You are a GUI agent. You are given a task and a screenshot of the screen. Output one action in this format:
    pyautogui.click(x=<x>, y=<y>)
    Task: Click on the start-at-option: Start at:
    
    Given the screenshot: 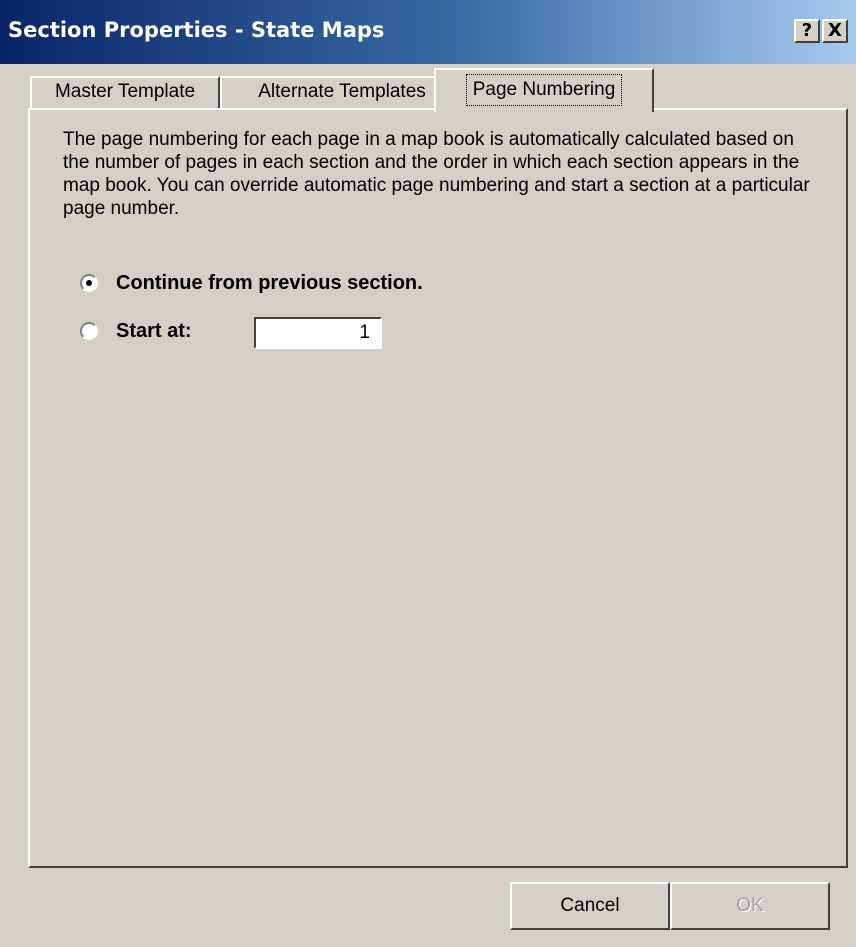 What is the action you would take?
    pyautogui.click(x=136, y=331)
    